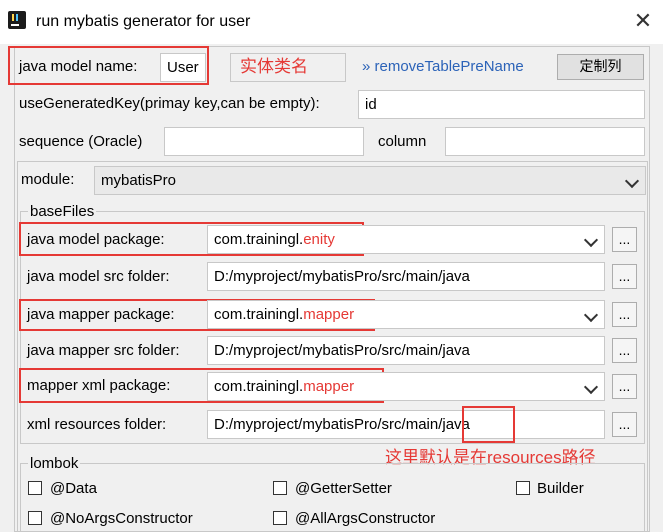 Image resolution: width=663 pixels, height=532 pixels. Describe the element at coordinates (329, 386) in the screenshot. I see `mapper-xml-package-suffix: mapper` at that location.